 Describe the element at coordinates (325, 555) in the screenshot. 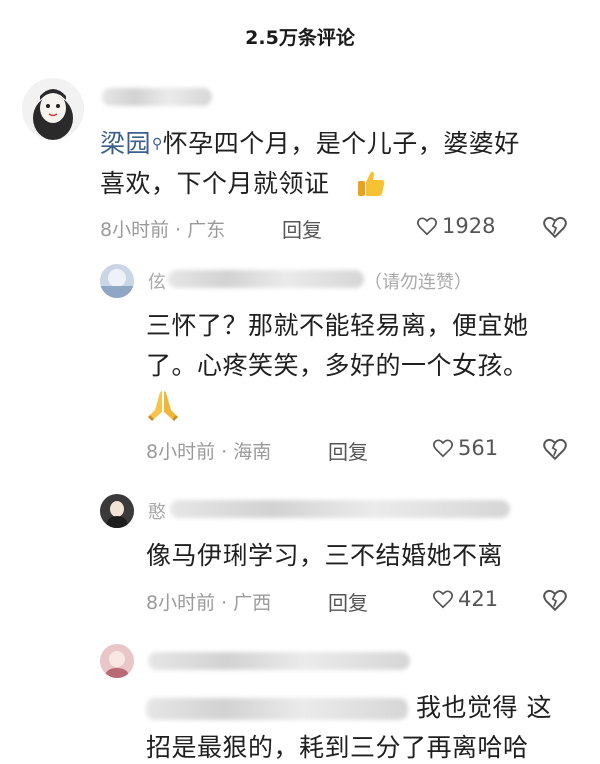

I see `reply-body: 像马伊琍学习，三不结婚她不离` at that location.